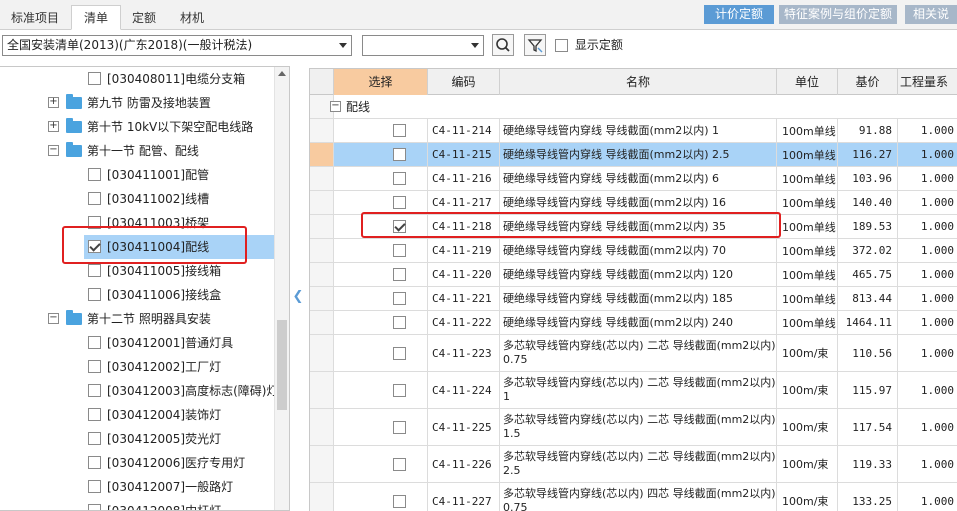 The height and width of the screenshot is (511, 957). I want to click on header-price: 基价, so click(868, 82).